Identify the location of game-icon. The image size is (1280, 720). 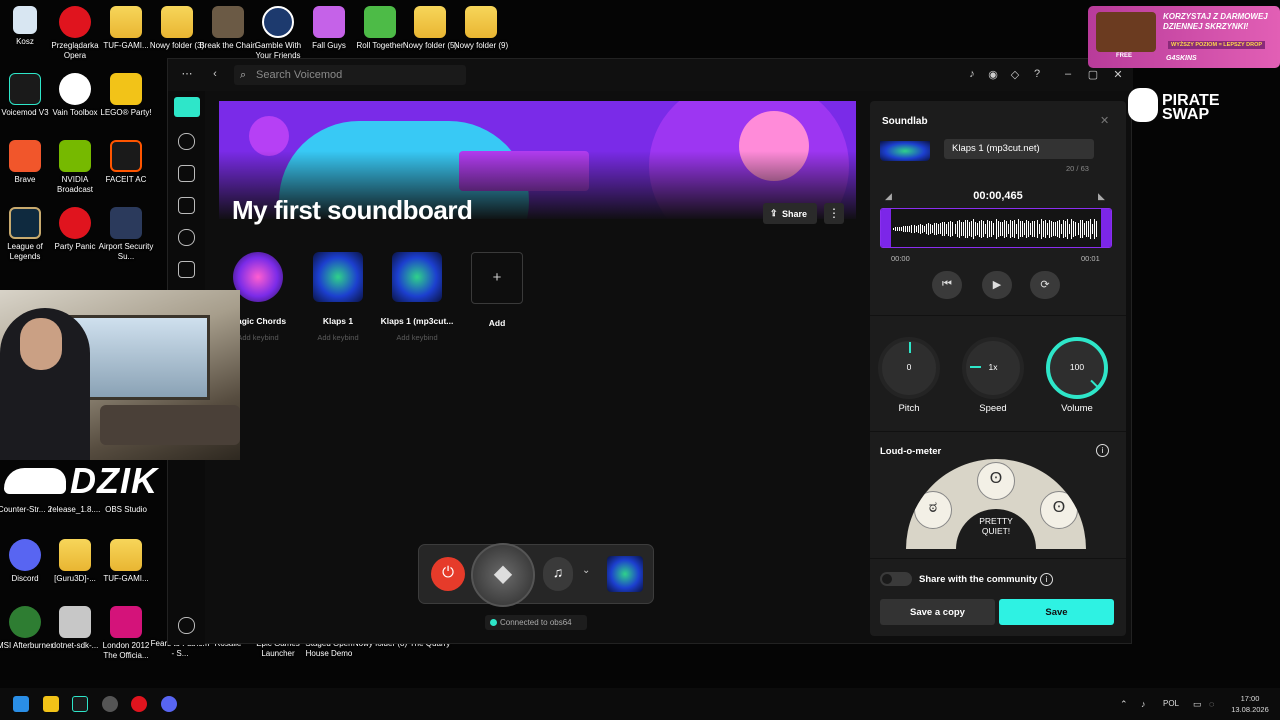
(126, 622).